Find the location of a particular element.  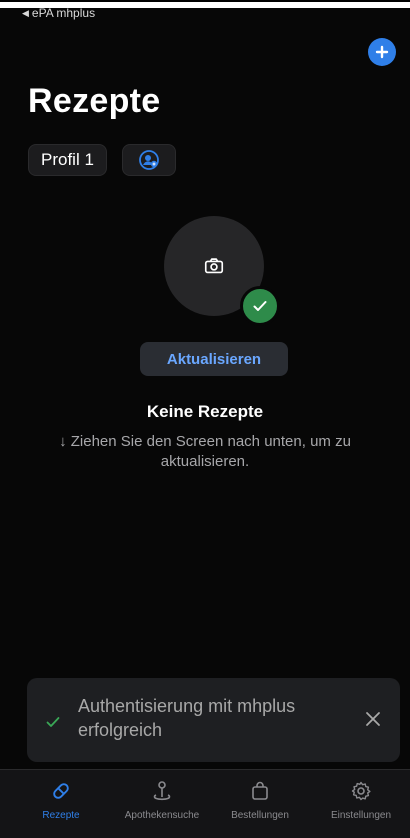

bag-icon is located at coordinates (260, 790).